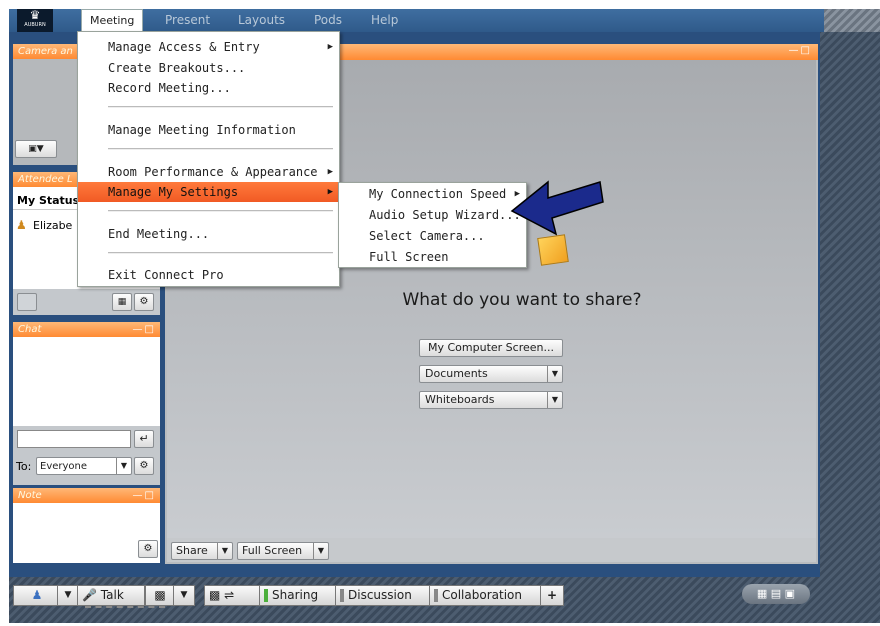 Image resolution: width=880 pixels, height=626 pixels. Describe the element at coordinates (553, 250) in the screenshot. I see `share-document-icon` at that location.